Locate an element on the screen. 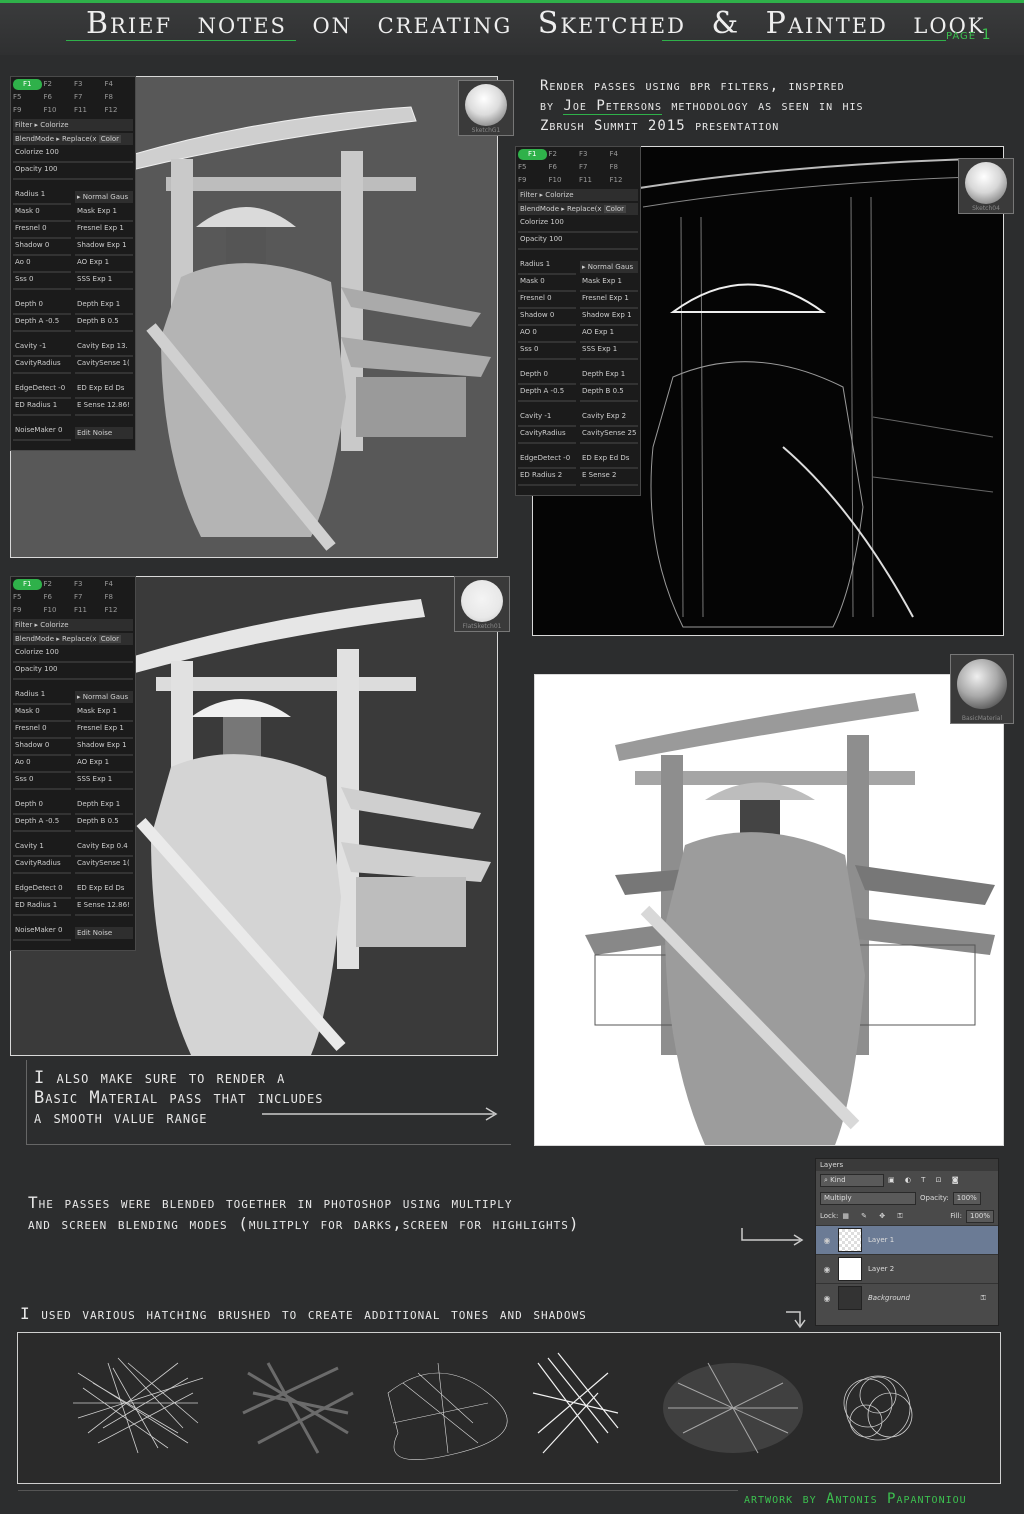  fkey-button: F2 is located at coordinates (58, 584).